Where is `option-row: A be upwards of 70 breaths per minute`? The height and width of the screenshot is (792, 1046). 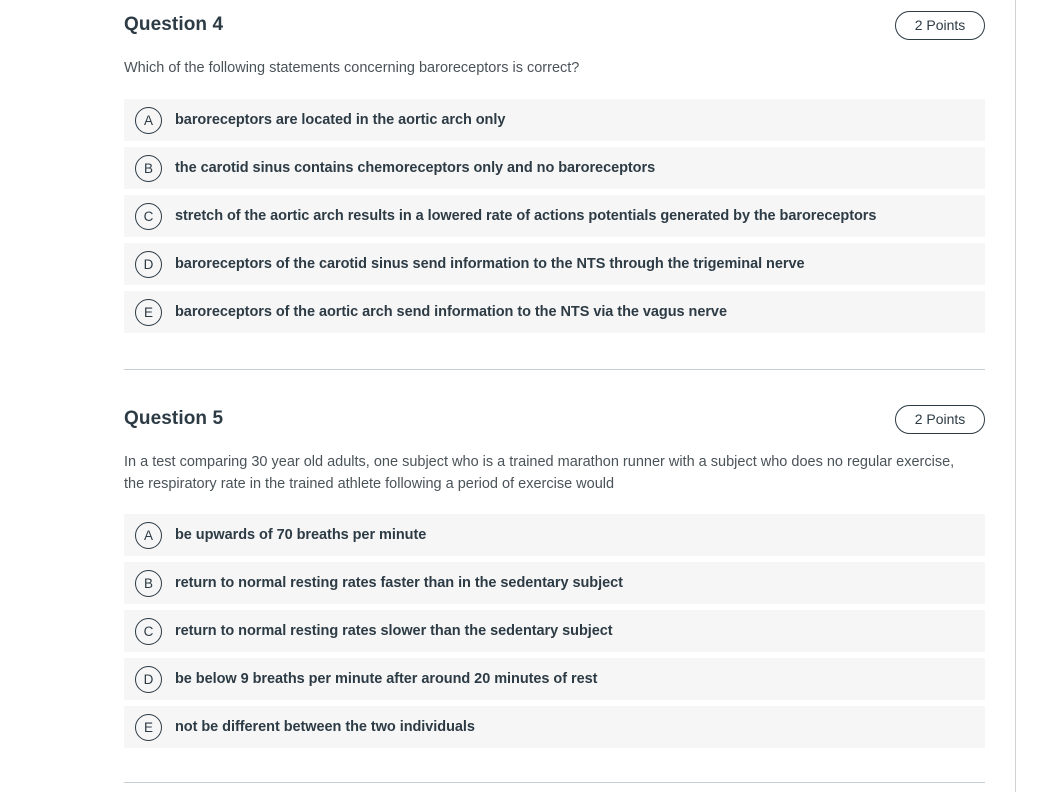 option-row: A be upwards of 70 breaths per minute is located at coordinates (554, 535).